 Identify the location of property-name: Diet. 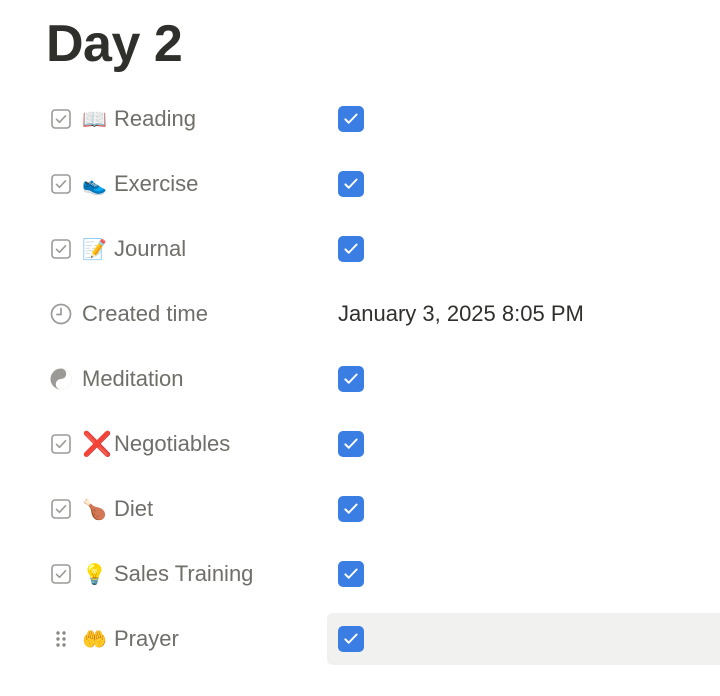
(134, 508).